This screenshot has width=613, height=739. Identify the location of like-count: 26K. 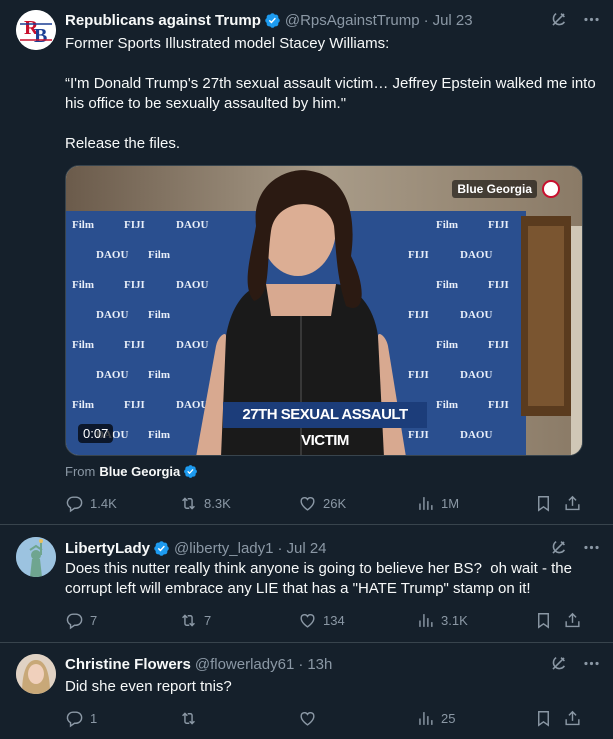
(335, 503).